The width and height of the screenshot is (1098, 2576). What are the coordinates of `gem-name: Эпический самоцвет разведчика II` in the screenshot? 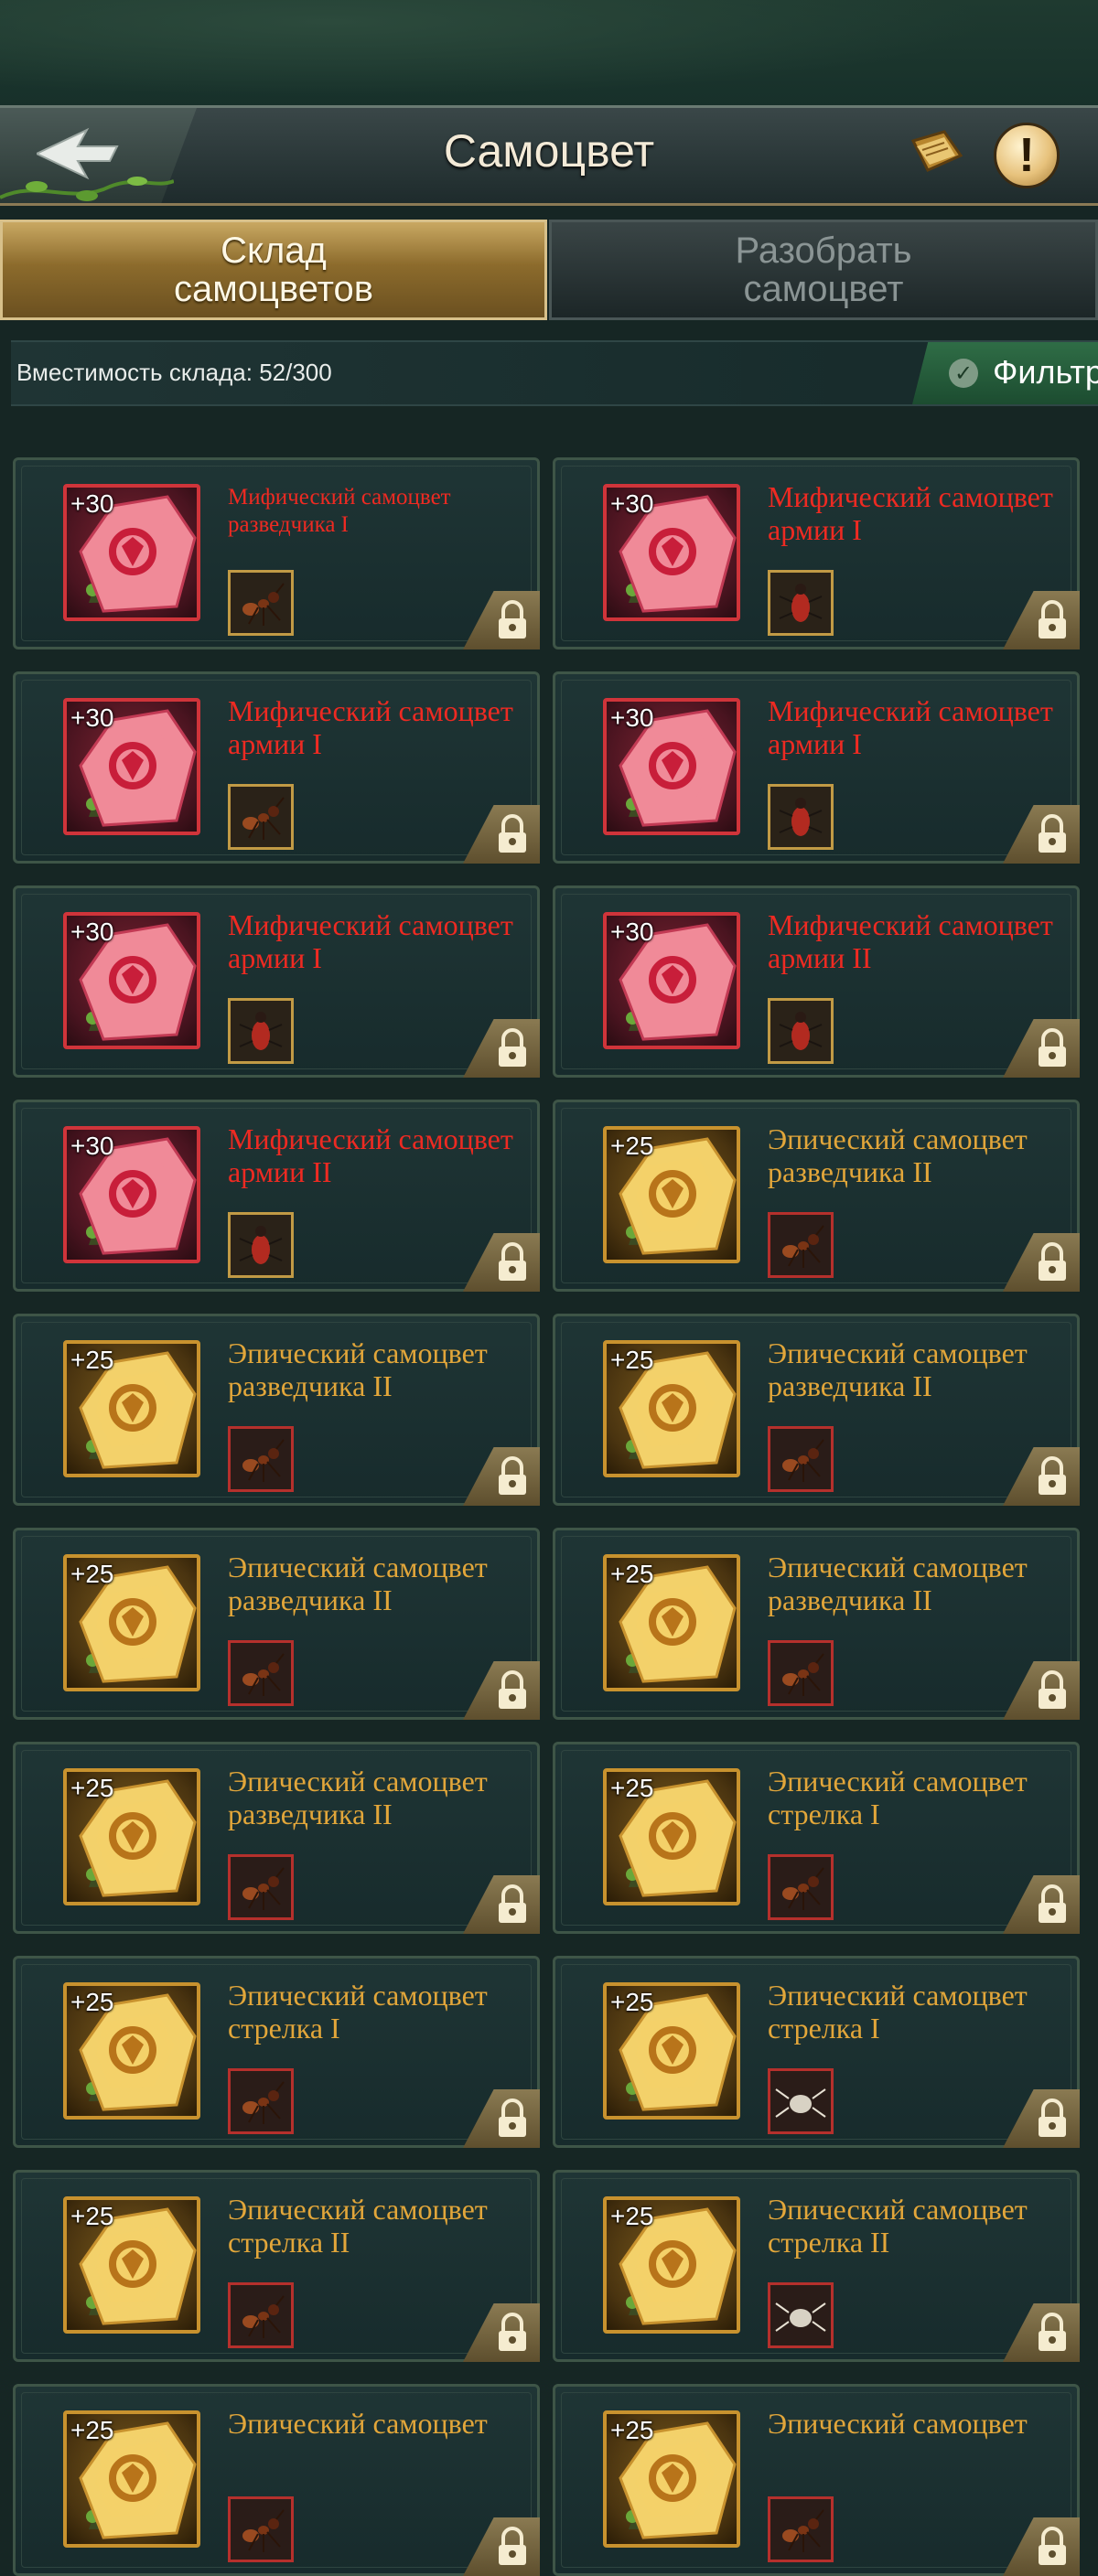 It's located at (898, 1583).